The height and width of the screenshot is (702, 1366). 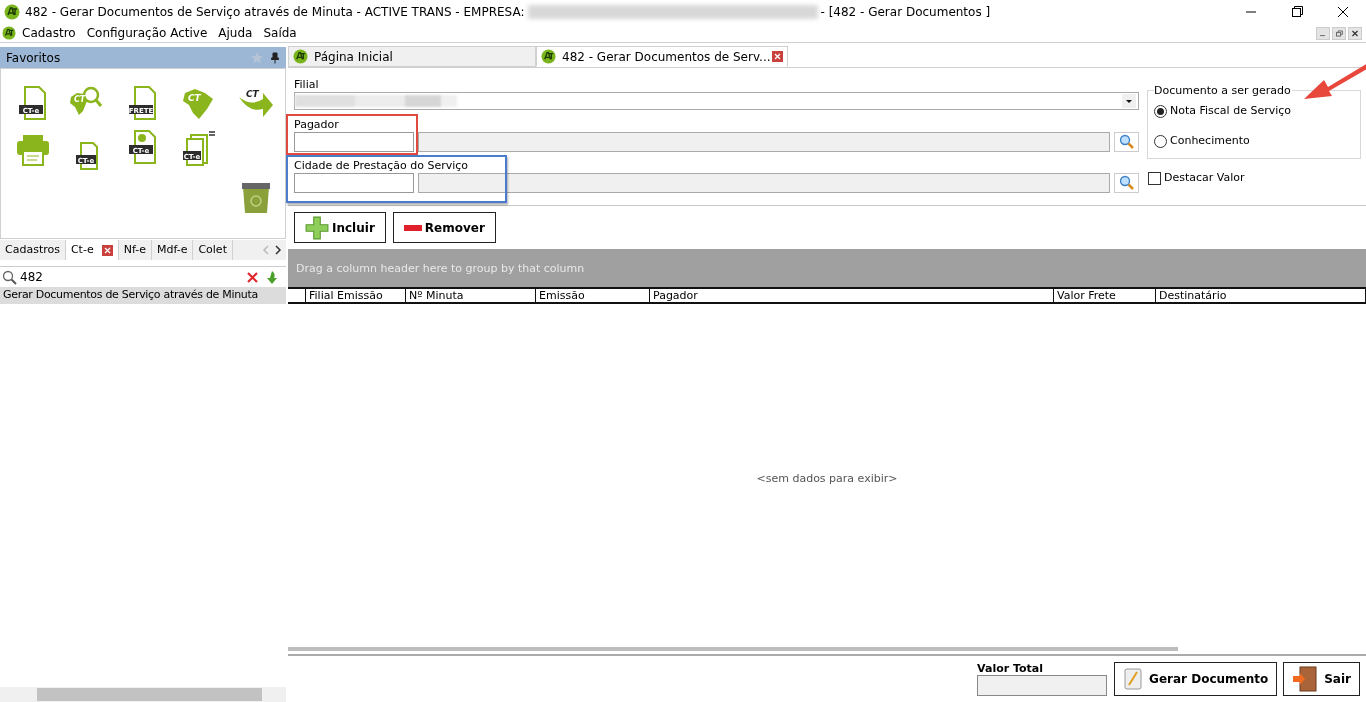 I want to click on column-header: Nº Minuta, so click(x=471, y=295).